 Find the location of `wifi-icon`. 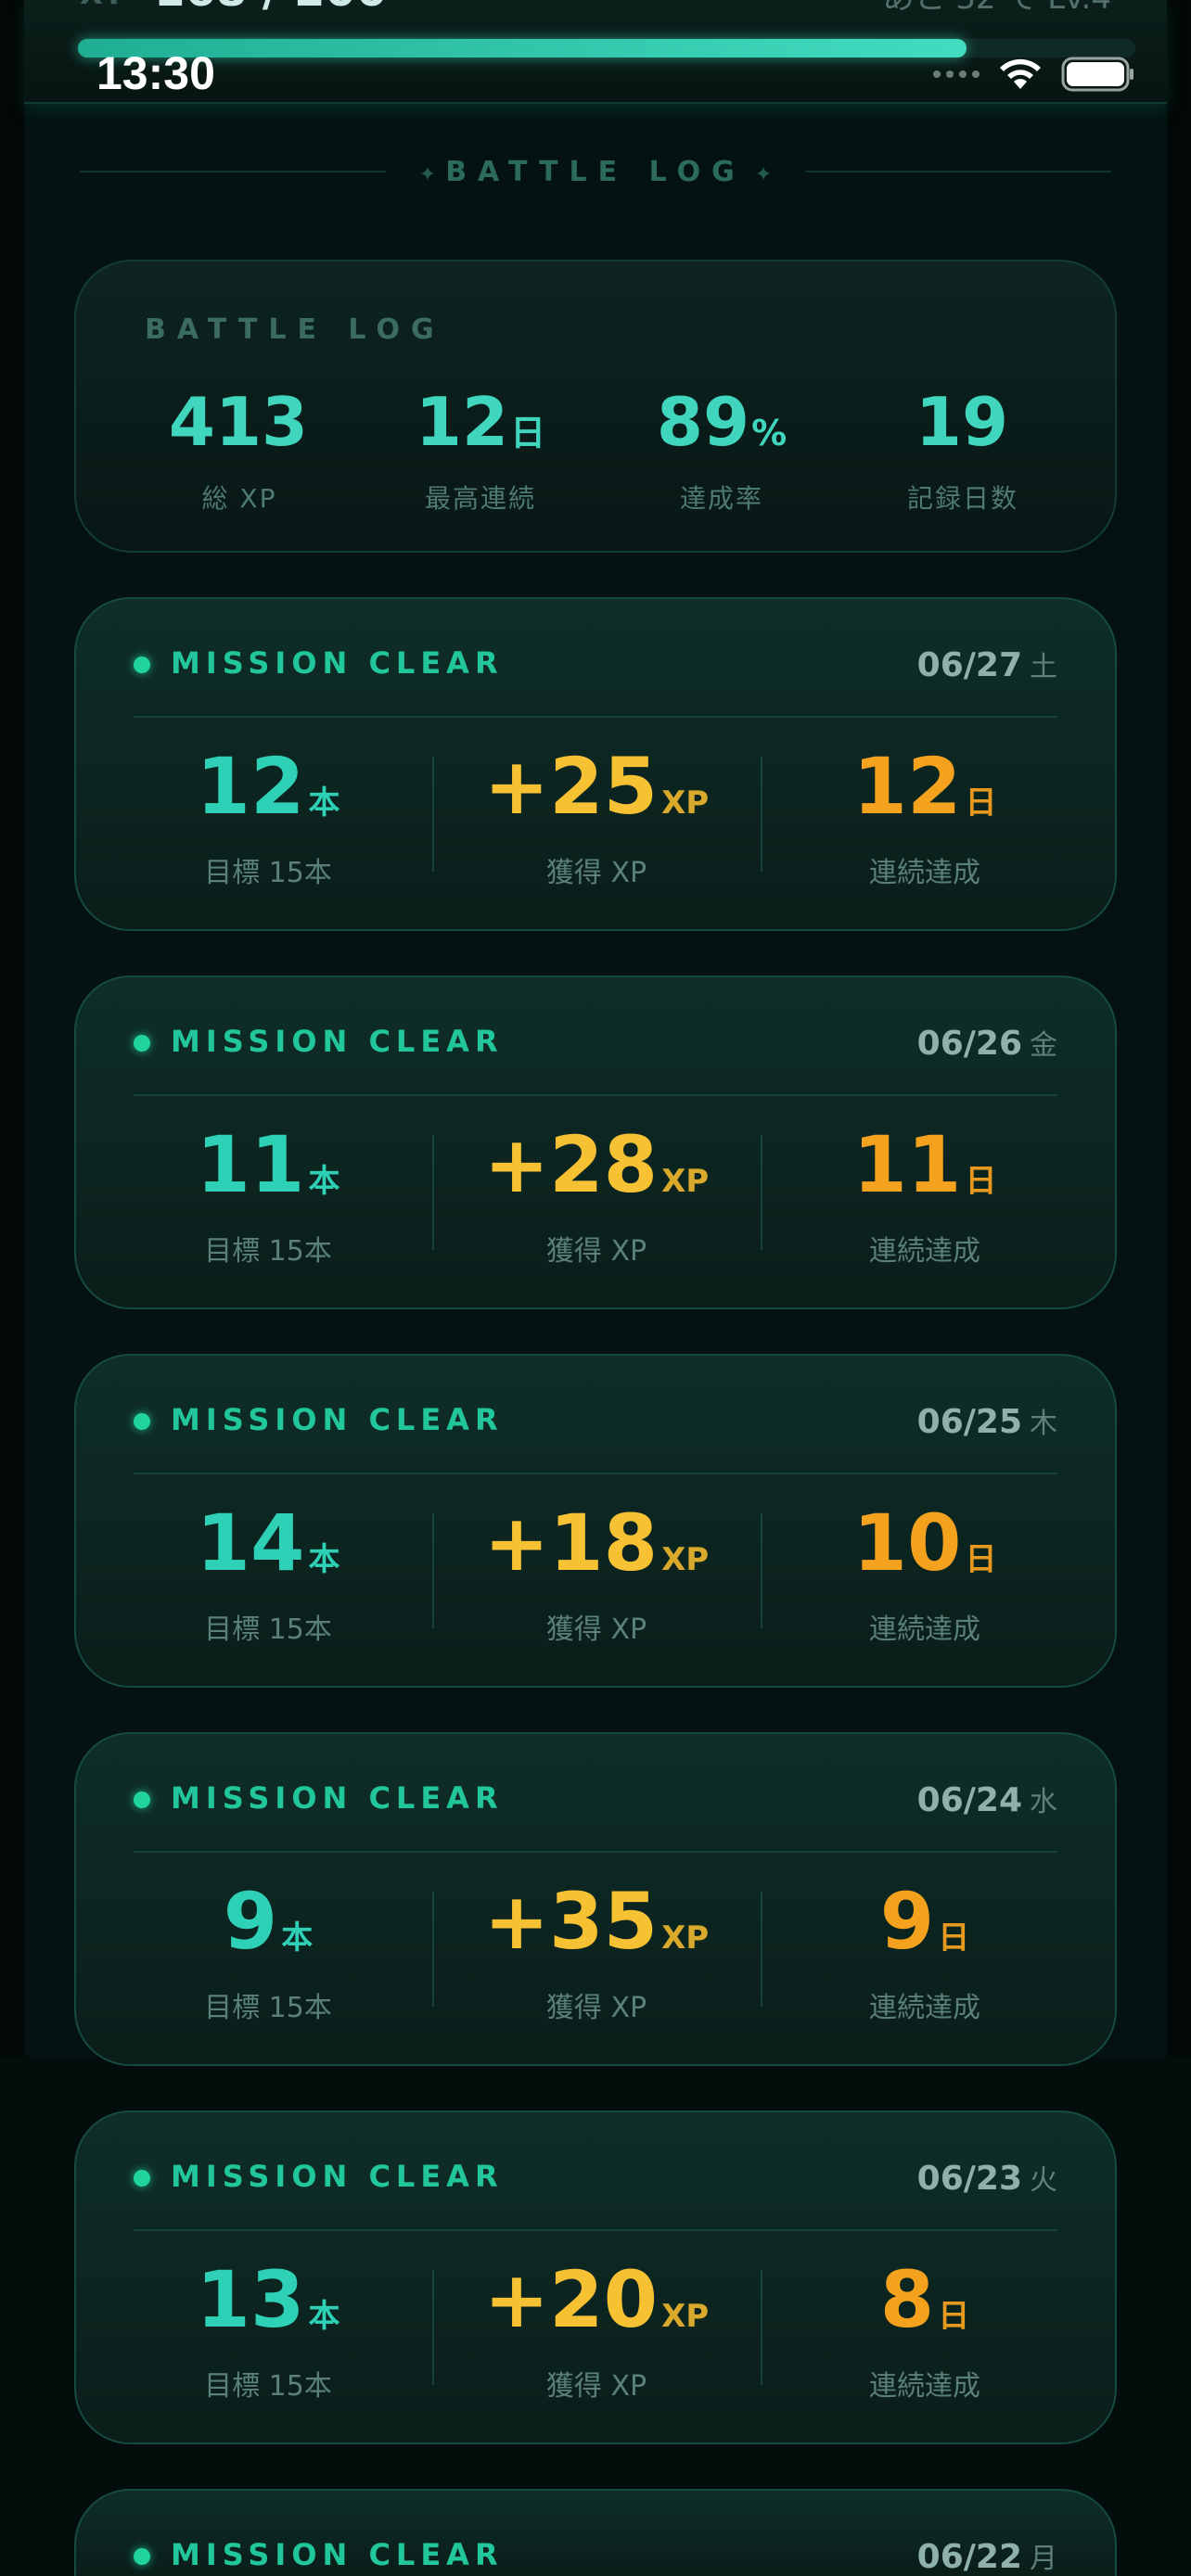

wifi-icon is located at coordinates (1020, 74).